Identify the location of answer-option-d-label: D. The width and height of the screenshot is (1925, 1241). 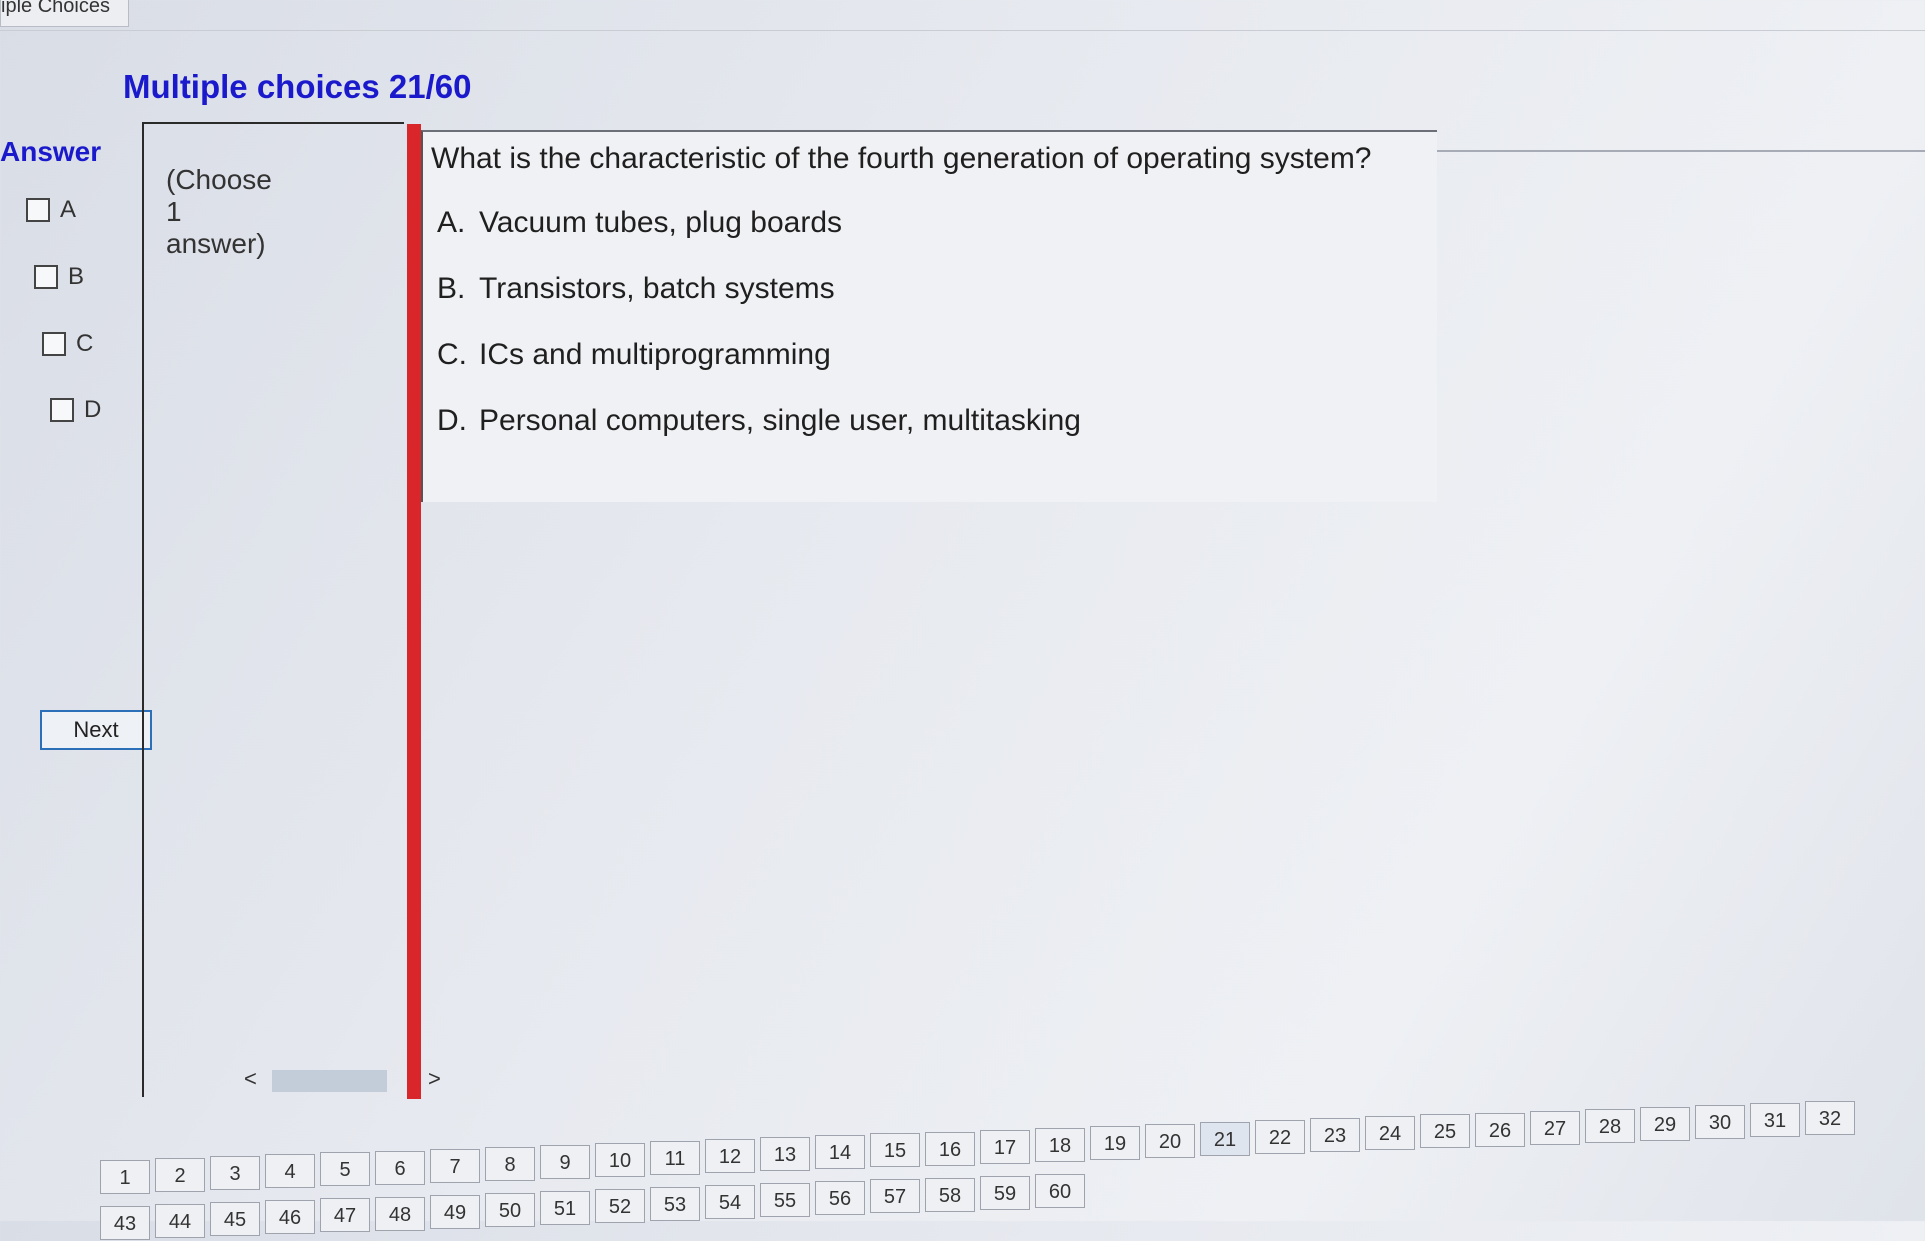
(93, 409).